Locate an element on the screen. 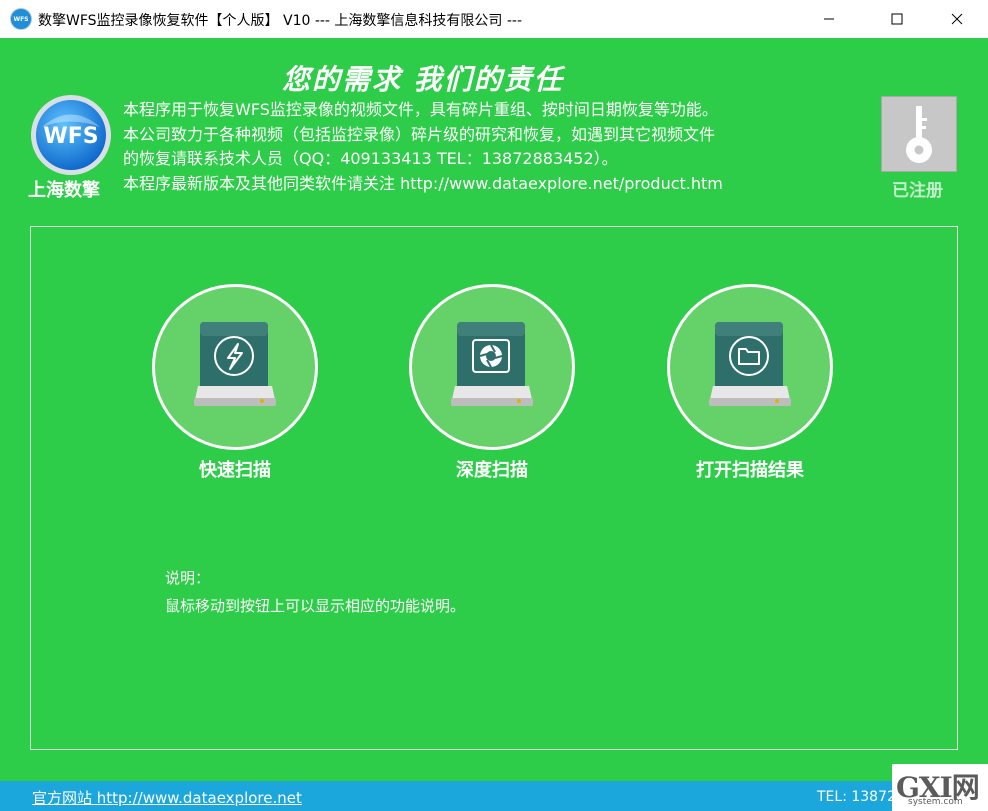 Image resolution: width=988 pixels, height=811 pixels. close-icon is located at coordinates (957, 19).